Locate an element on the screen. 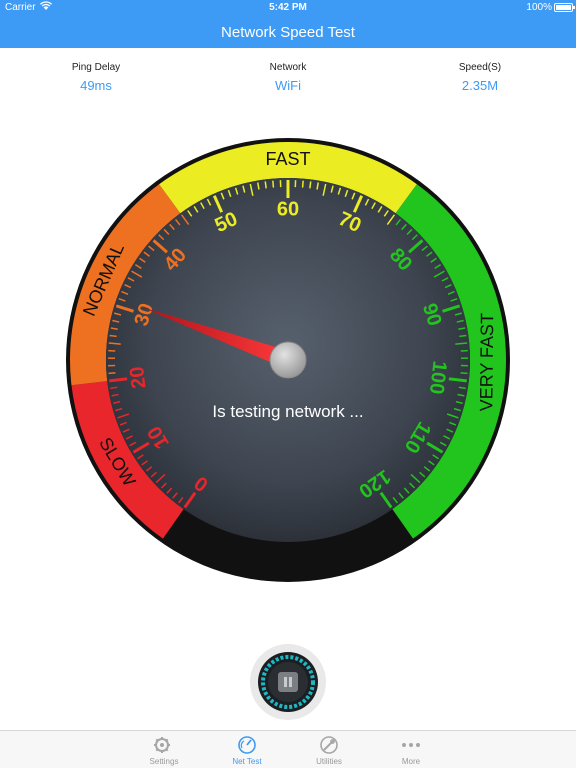  more-dots-icon is located at coordinates (411, 745).